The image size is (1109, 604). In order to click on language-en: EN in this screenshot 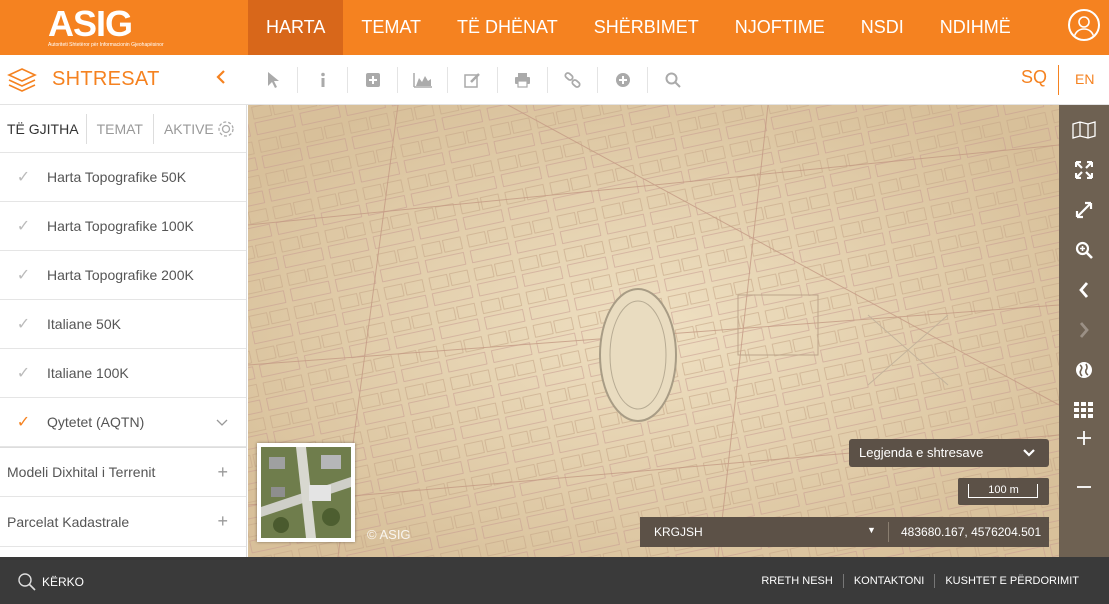, I will do `click(1084, 79)`.